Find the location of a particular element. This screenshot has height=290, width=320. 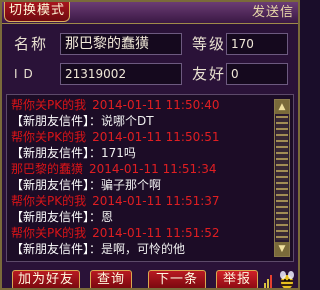

level-field: 170 is located at coordinates (257, 44).